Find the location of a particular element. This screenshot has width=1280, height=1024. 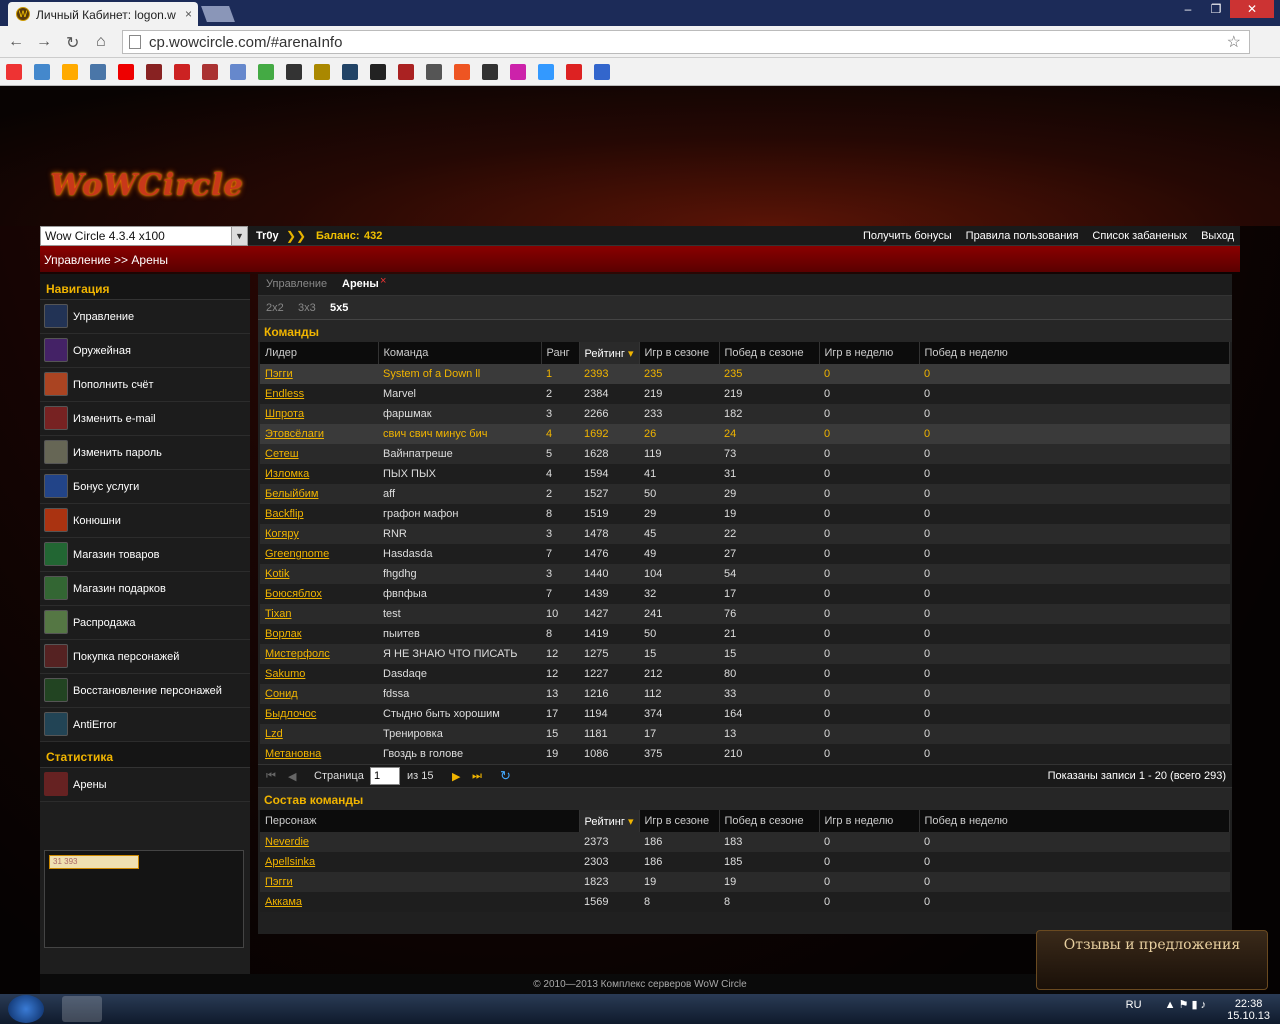

close-window-button: ✕ is located at coordinates (1252, 9).